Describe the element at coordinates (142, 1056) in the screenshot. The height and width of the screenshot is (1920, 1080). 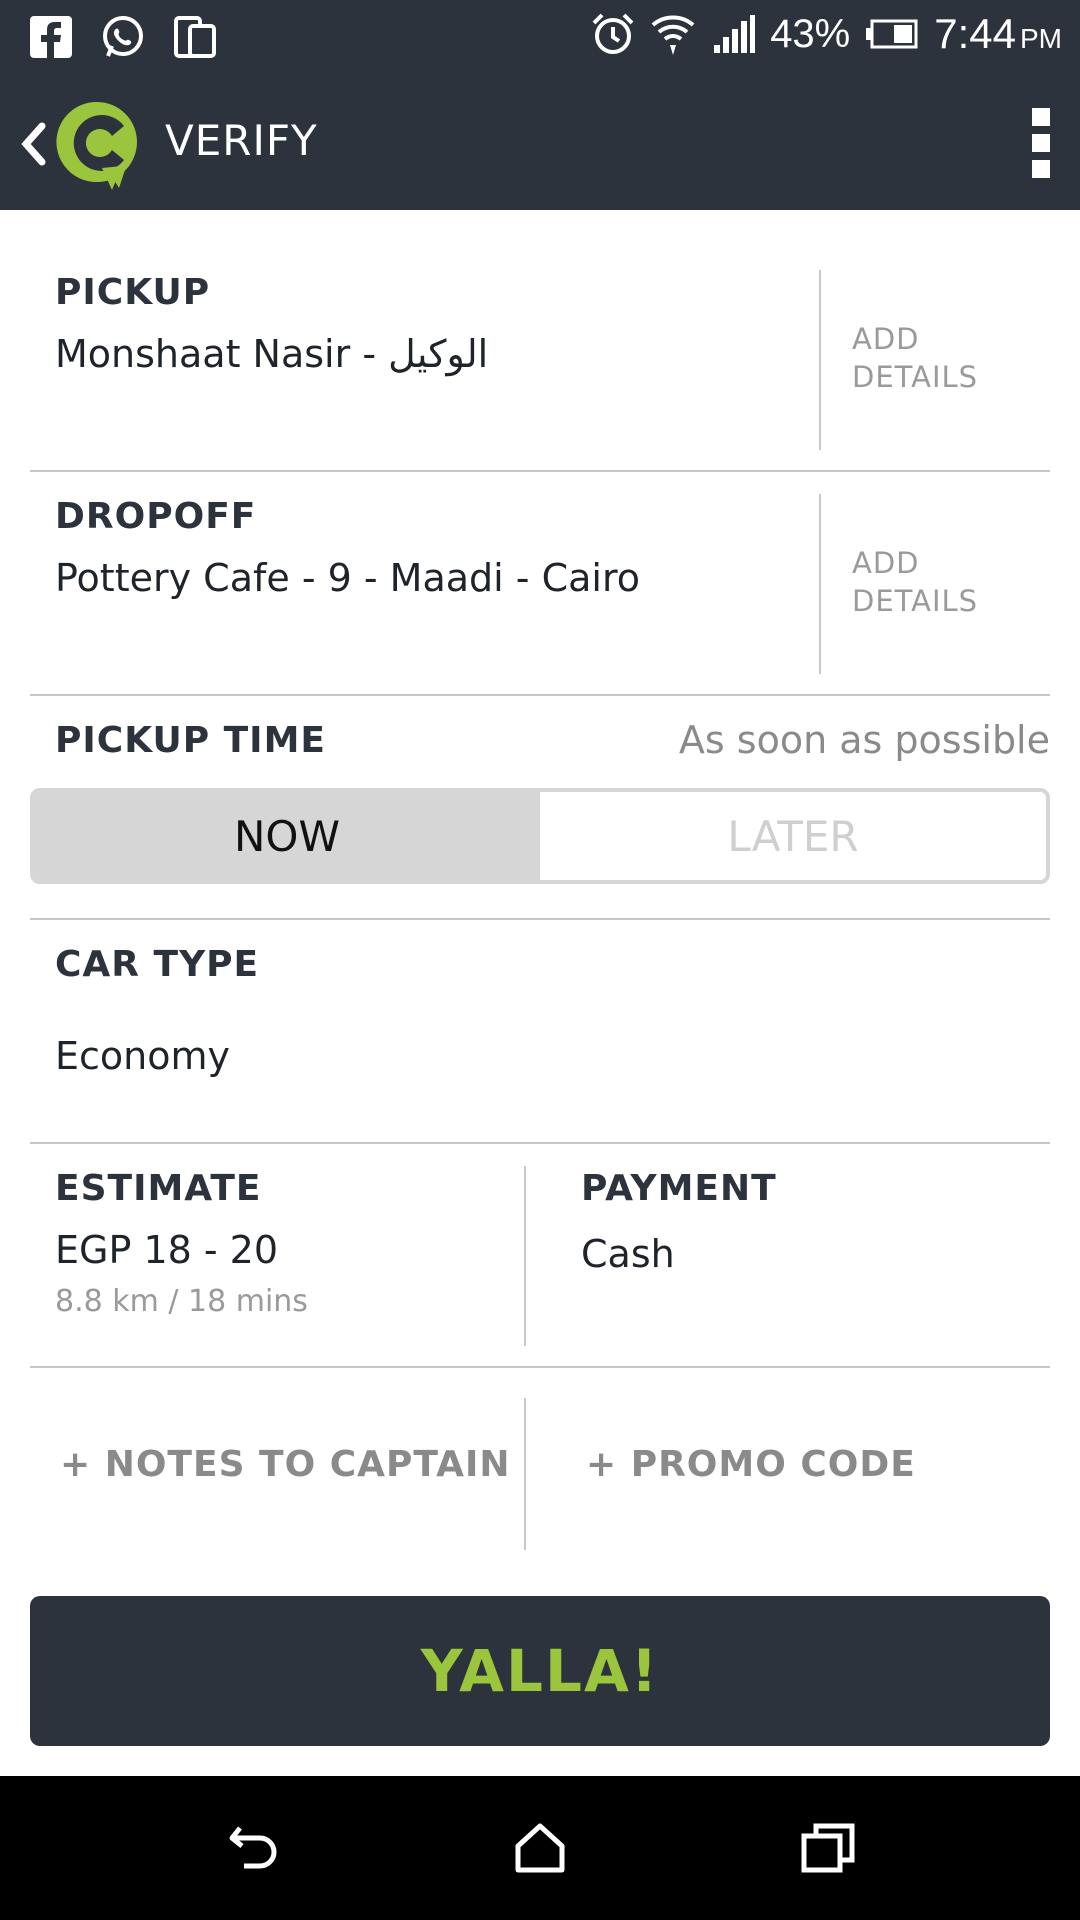
I see `car-type-value: Economy` at that location.